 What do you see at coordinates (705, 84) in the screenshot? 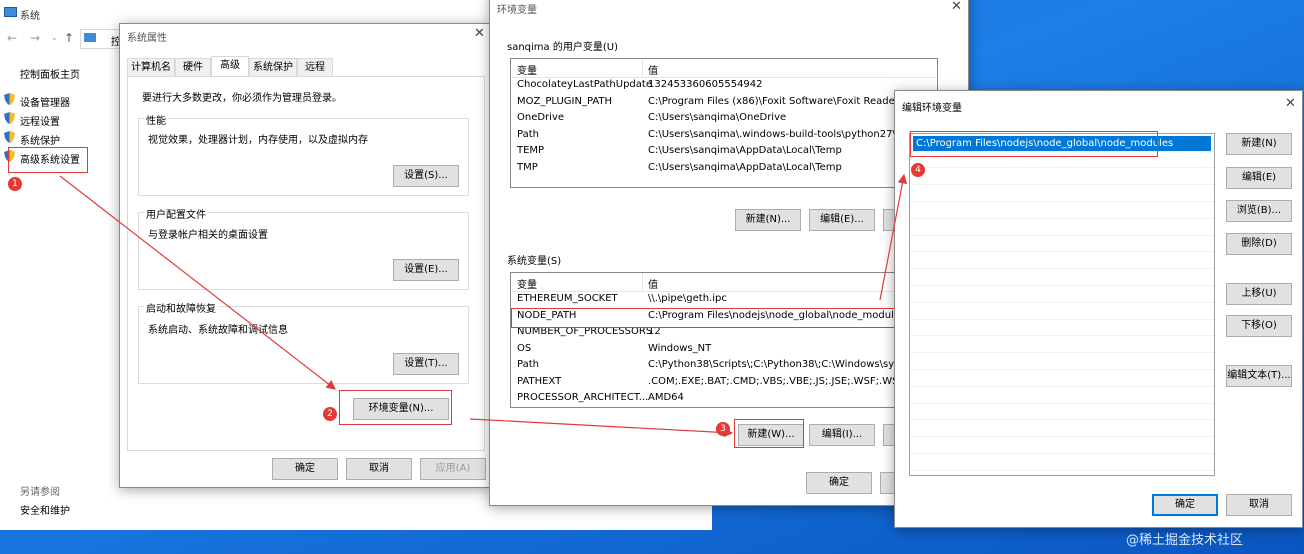
I see `variable-value: 132453360605554942` at bounding box center [705, 84].